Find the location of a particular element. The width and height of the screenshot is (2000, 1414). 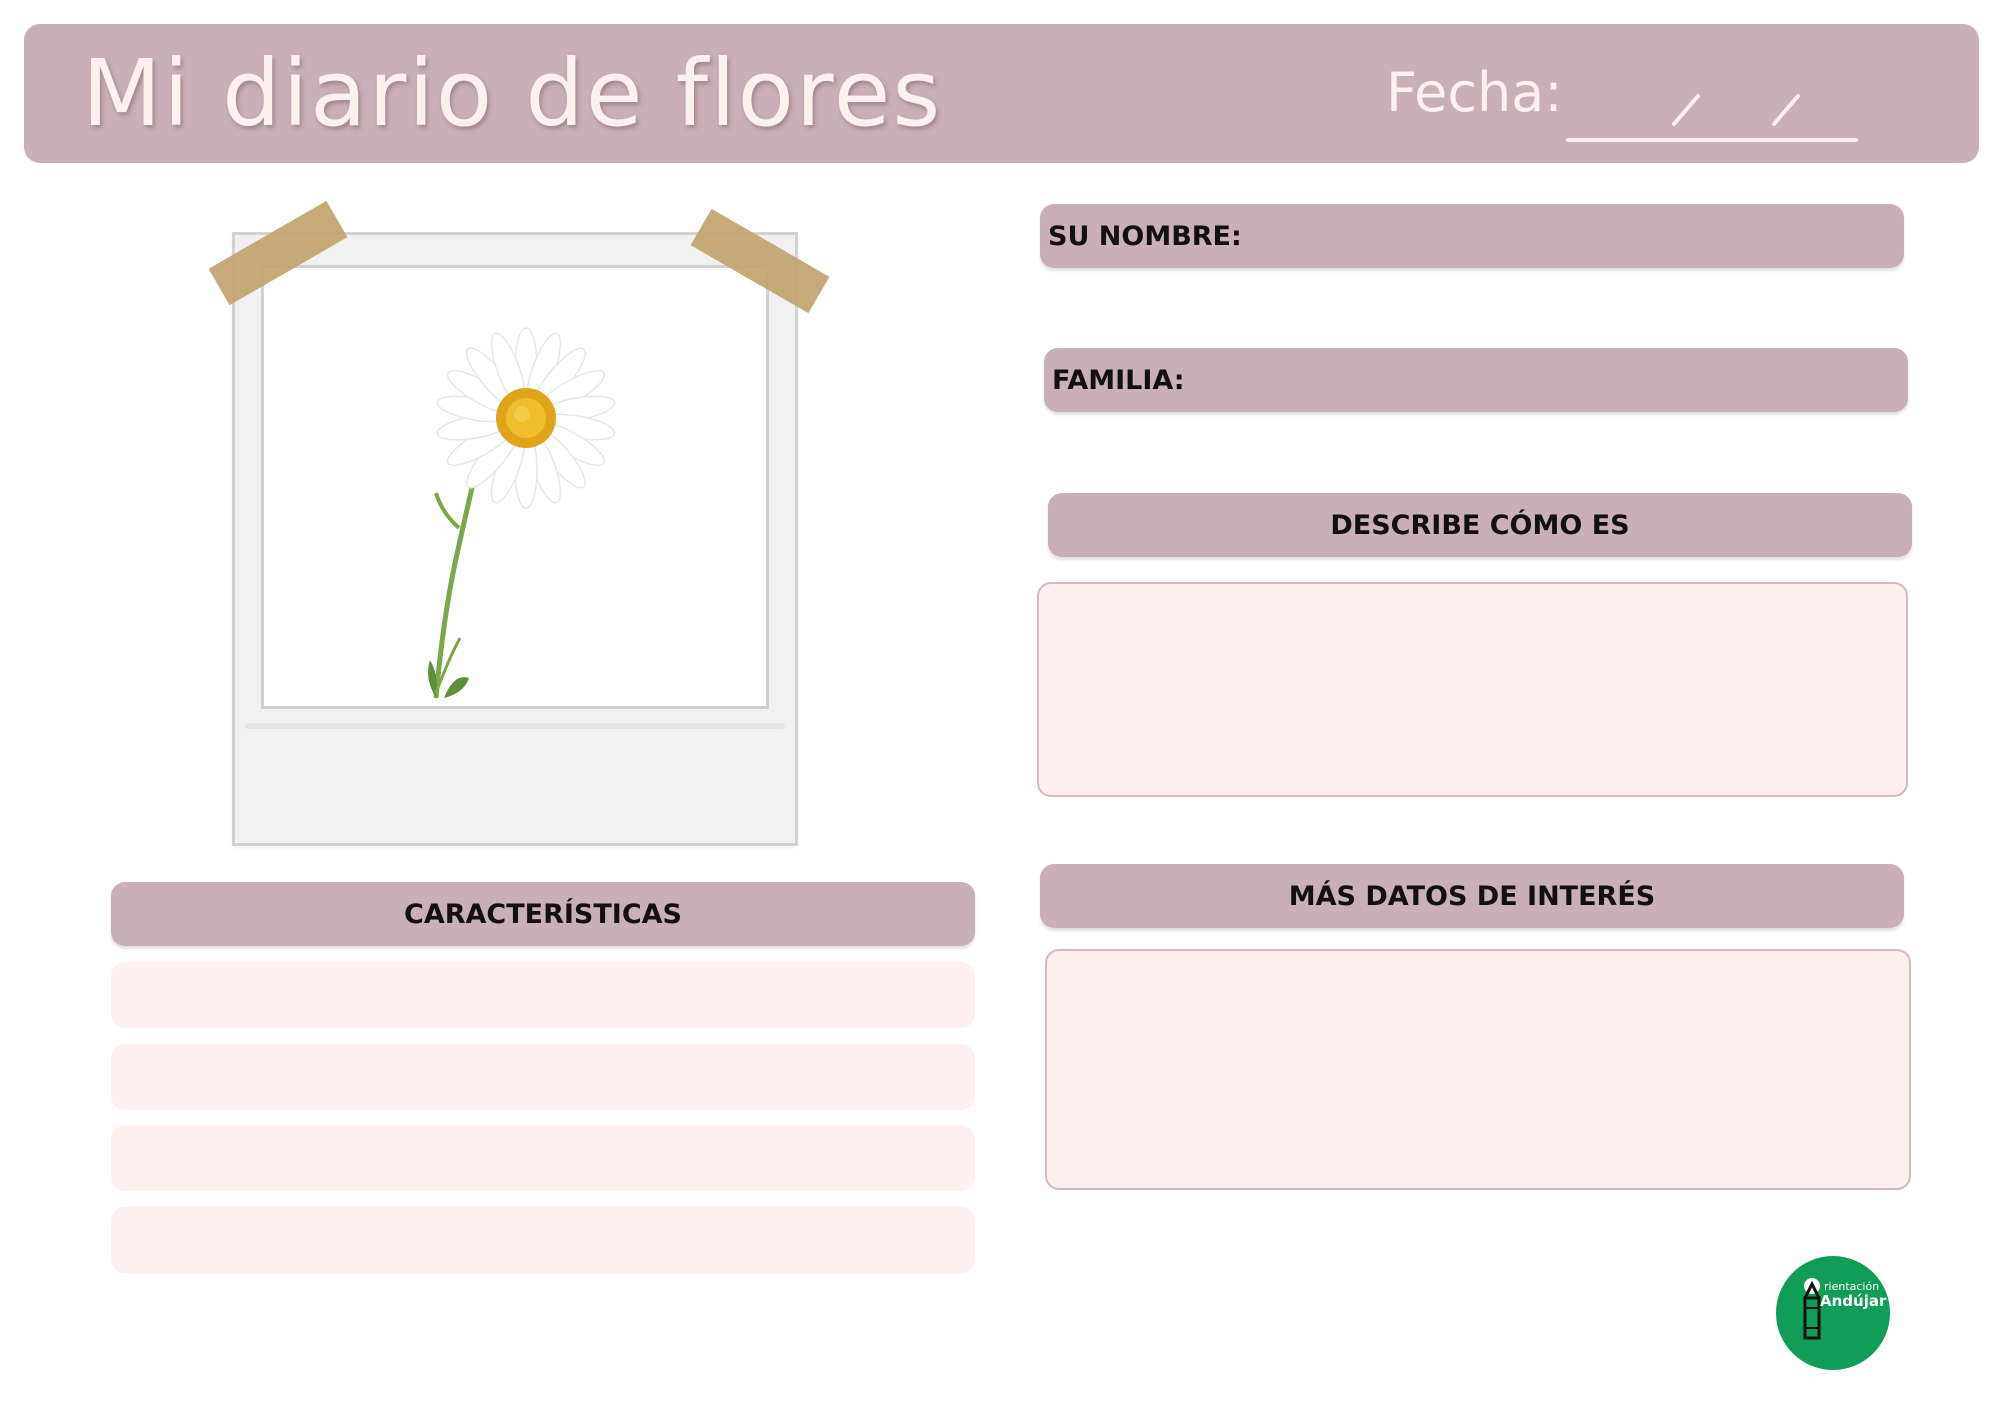

family-field: FAMILIA: is located at coordinates (1476, 380).